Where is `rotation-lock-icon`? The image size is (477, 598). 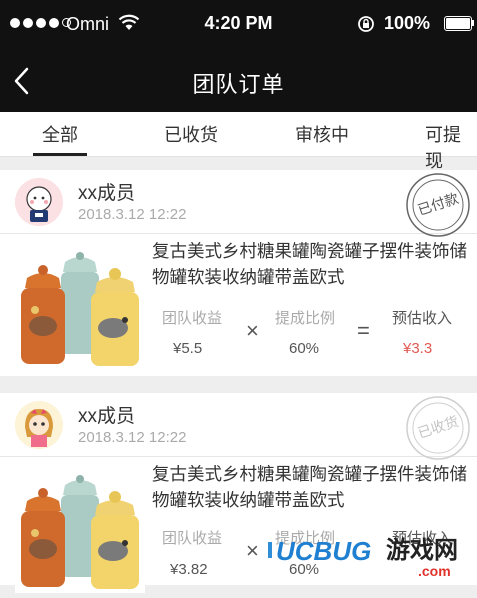 rotation-lock-icon is located at coordinates (366, 24).